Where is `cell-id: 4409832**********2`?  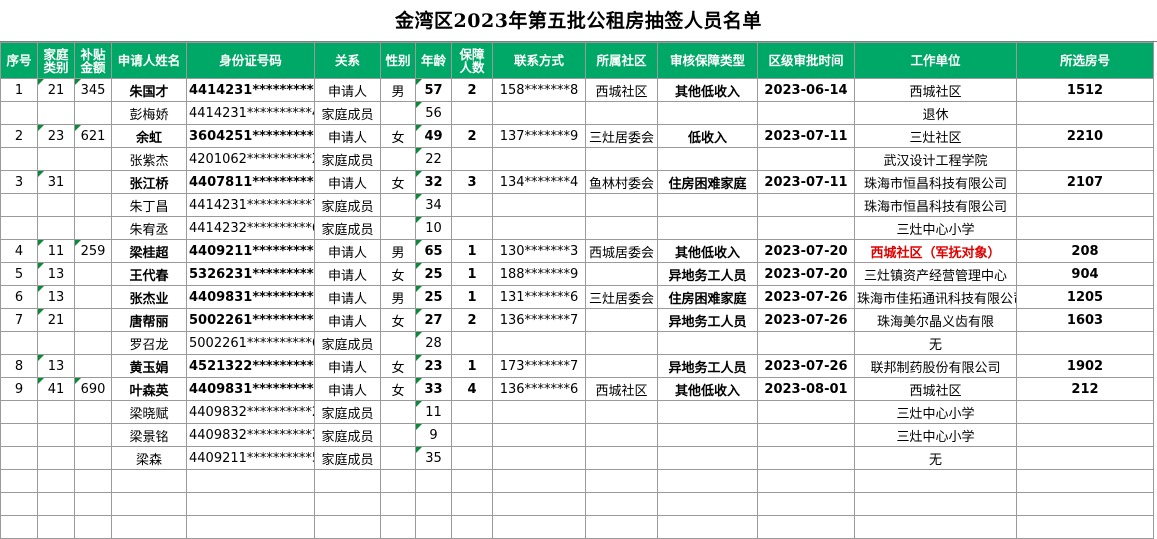
cell-id: 4409832**********2 is located at coordinates (250, 412).